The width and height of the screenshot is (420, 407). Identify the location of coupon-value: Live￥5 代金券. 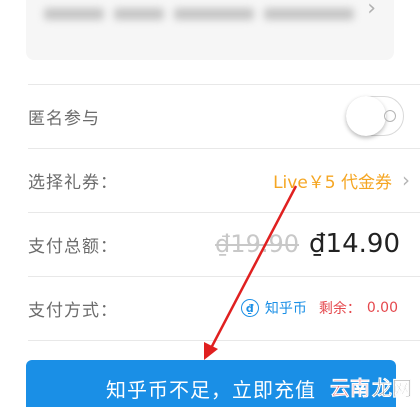
(332, 182).